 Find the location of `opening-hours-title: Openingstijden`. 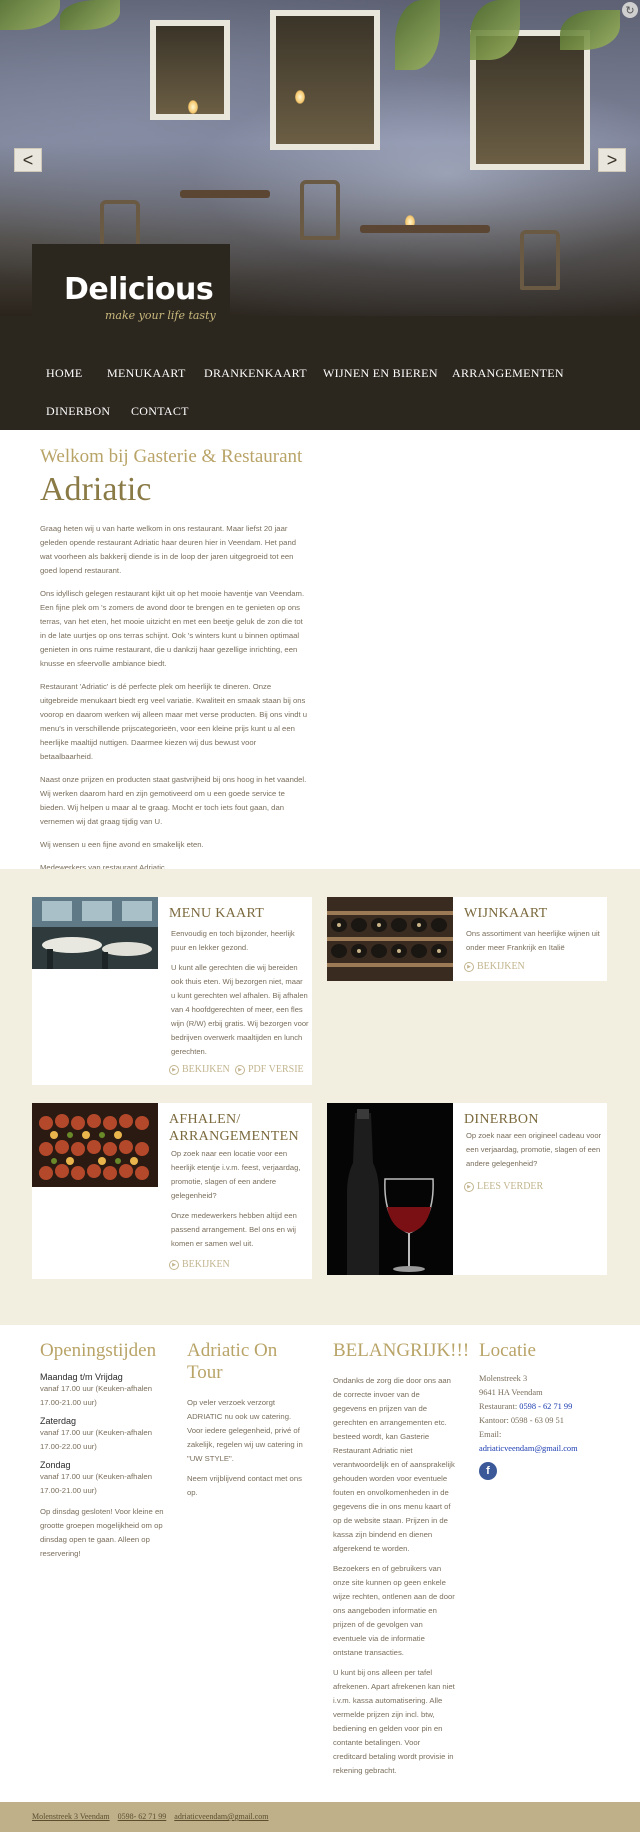

opening-hours-title: Openingstijden is located at coordinates (98, 1350).